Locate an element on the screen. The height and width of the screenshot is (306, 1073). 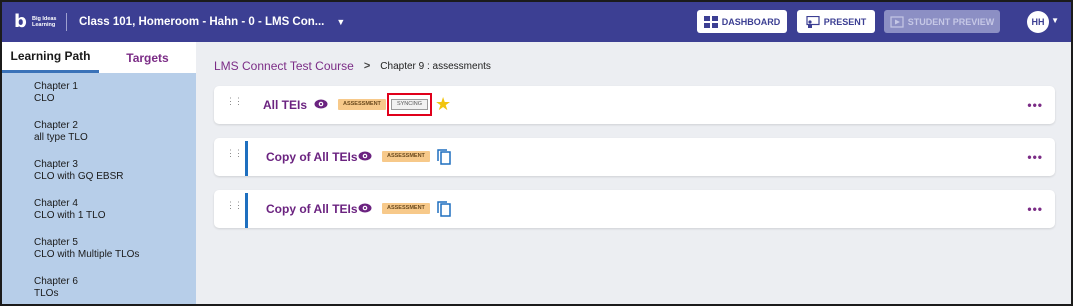
present-label: PRESENT is located at coordinates (845, 21).